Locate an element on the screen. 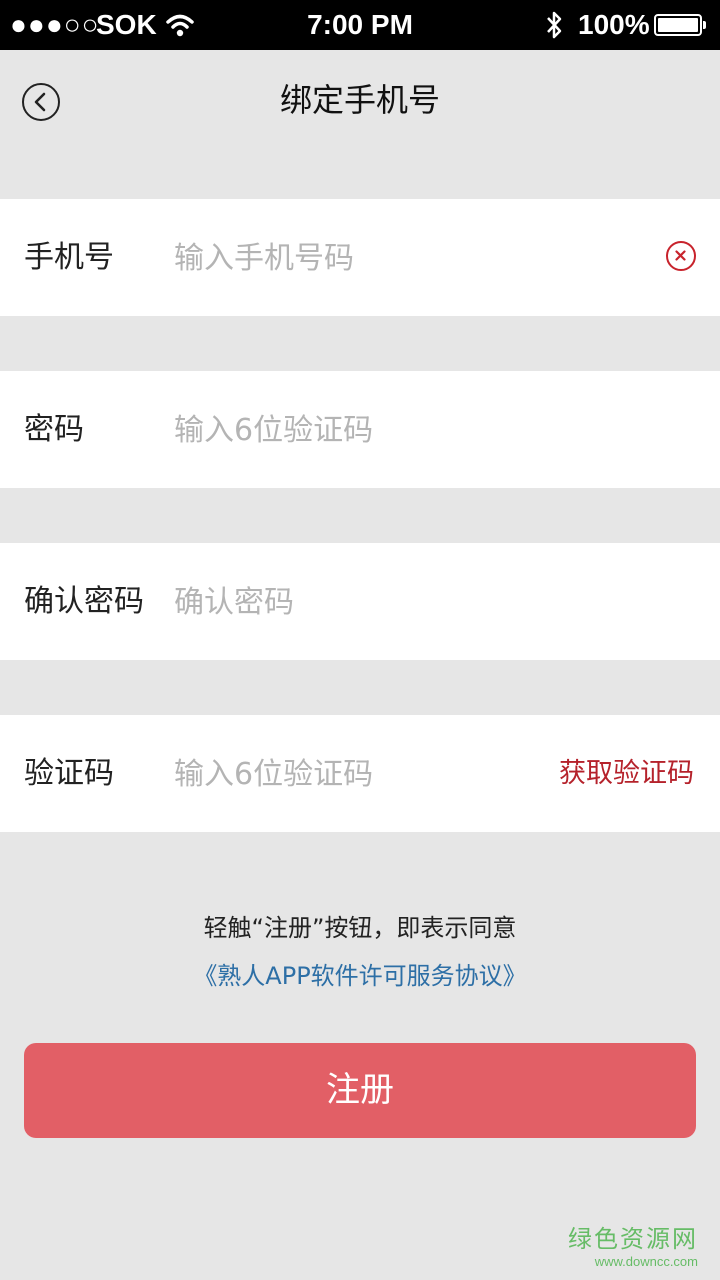 Image resolution: width=720 pixels, height=1280 pixels. verification-code-input is located at coordinates (344, 774).